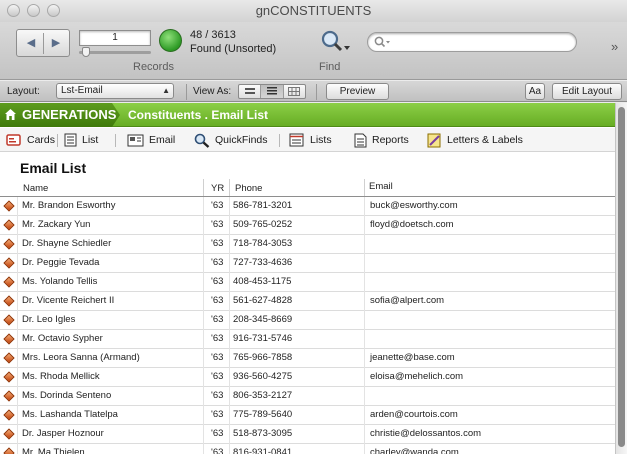  I want to click on divider, so click(316, 92).